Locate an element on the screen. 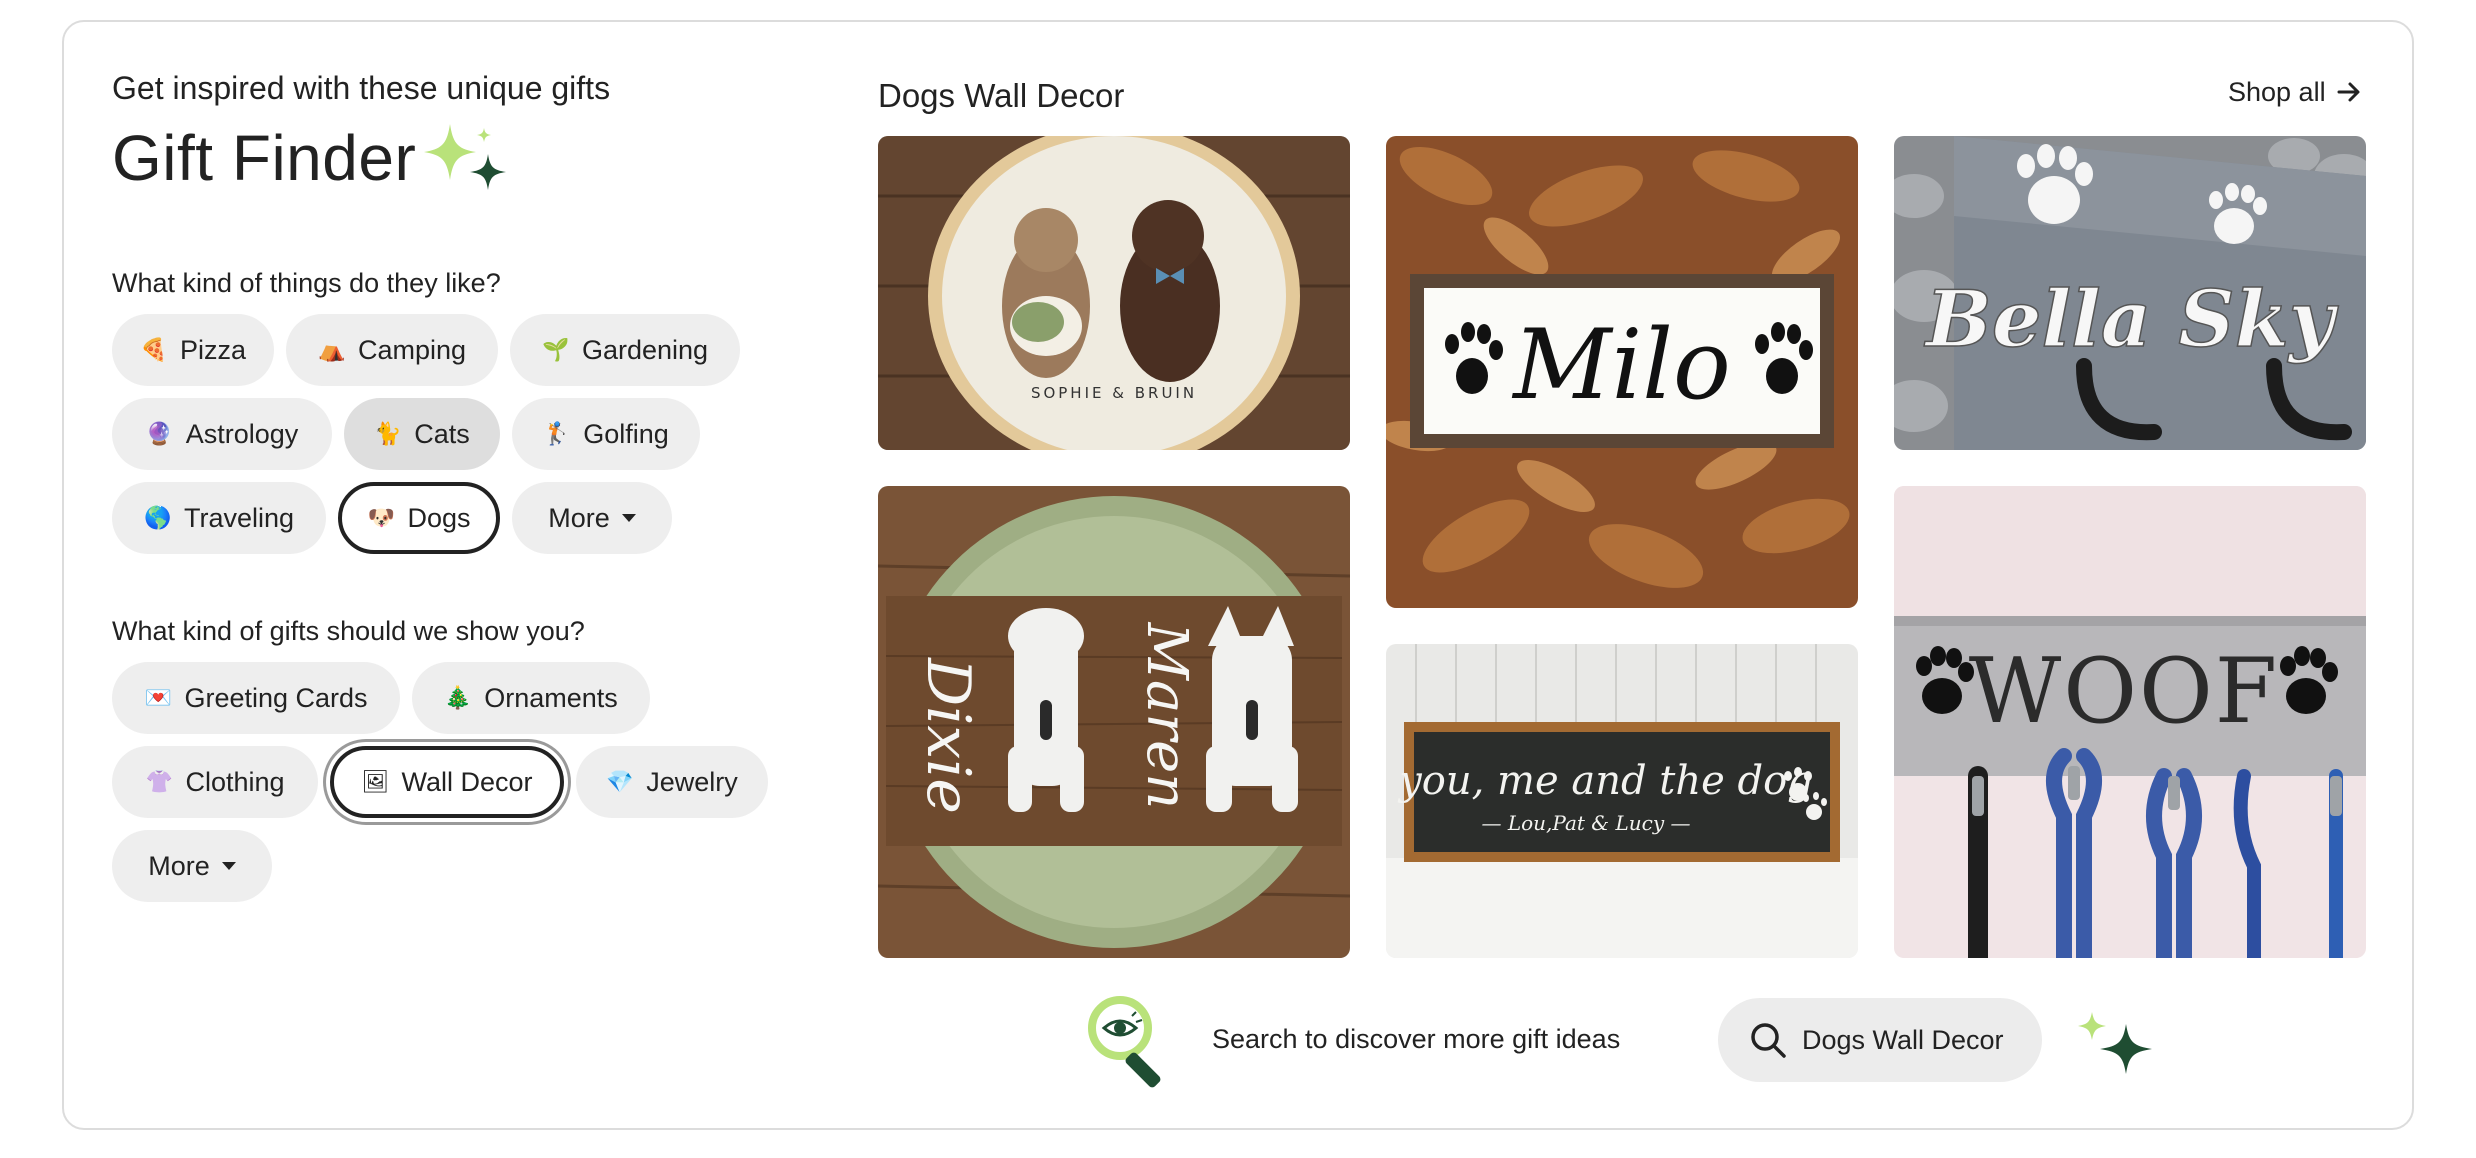  blouse-icon: 👚 is located at coordinates (159, 781).